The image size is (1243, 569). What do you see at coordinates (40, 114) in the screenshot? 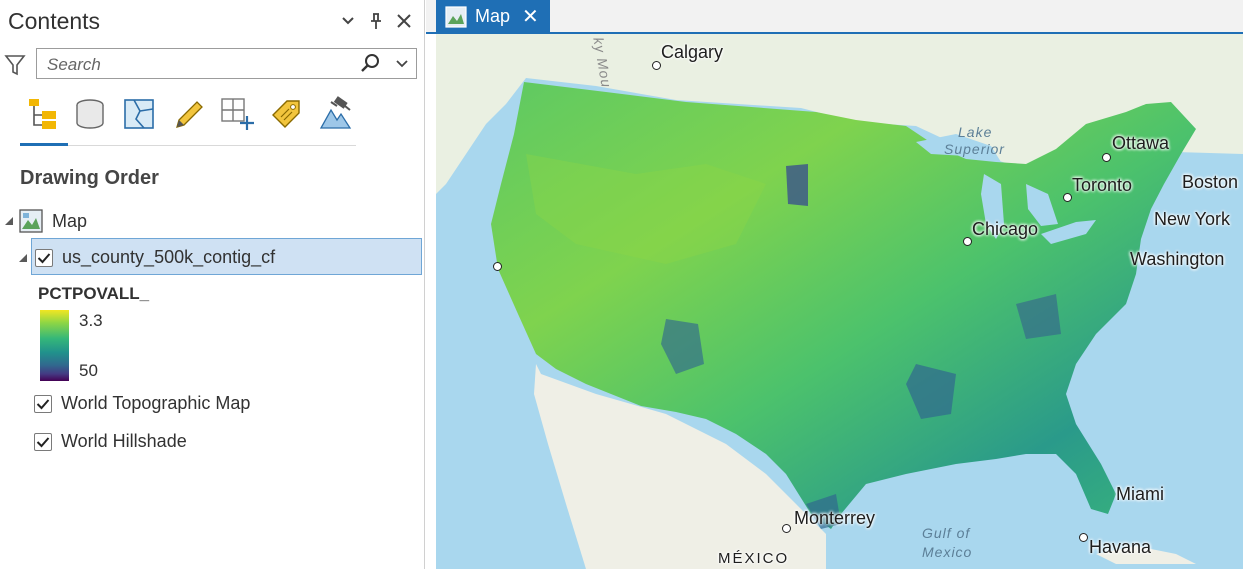
I see `list-by-drawing-order-icon` at bounding box center [40, 114].